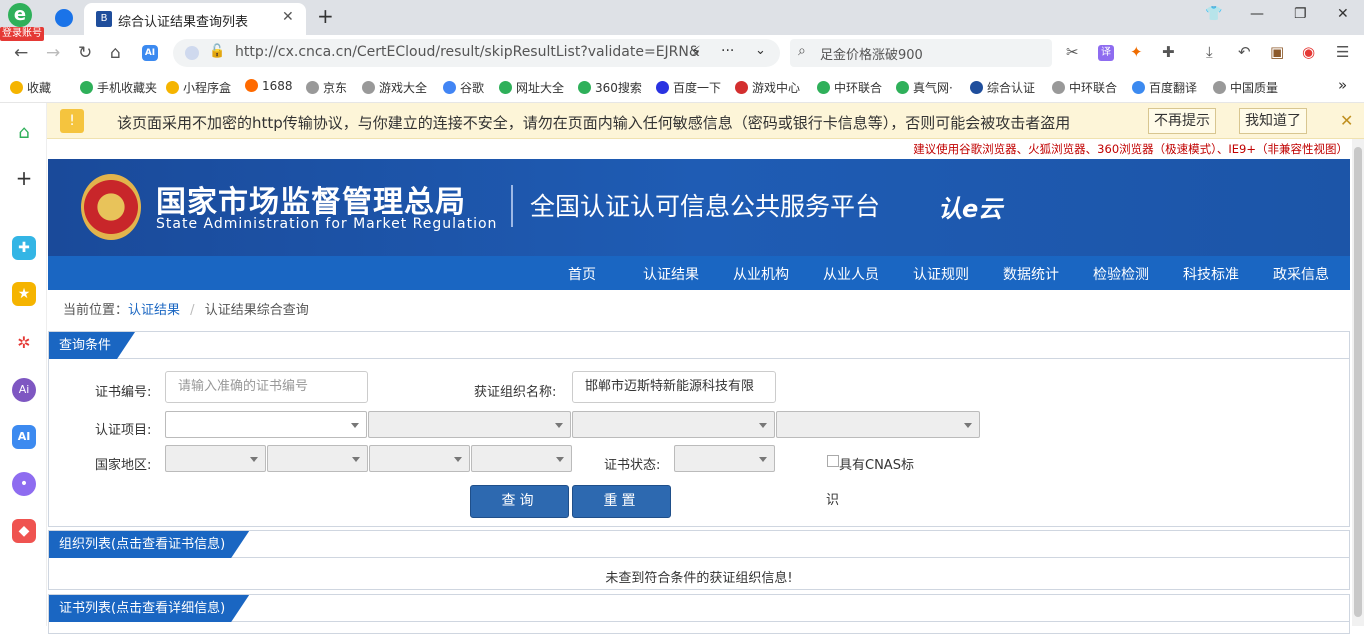  Describe the element at coordinates (1301, 274) in the screenshot. I see `nav-item: 政采信息` at that location.